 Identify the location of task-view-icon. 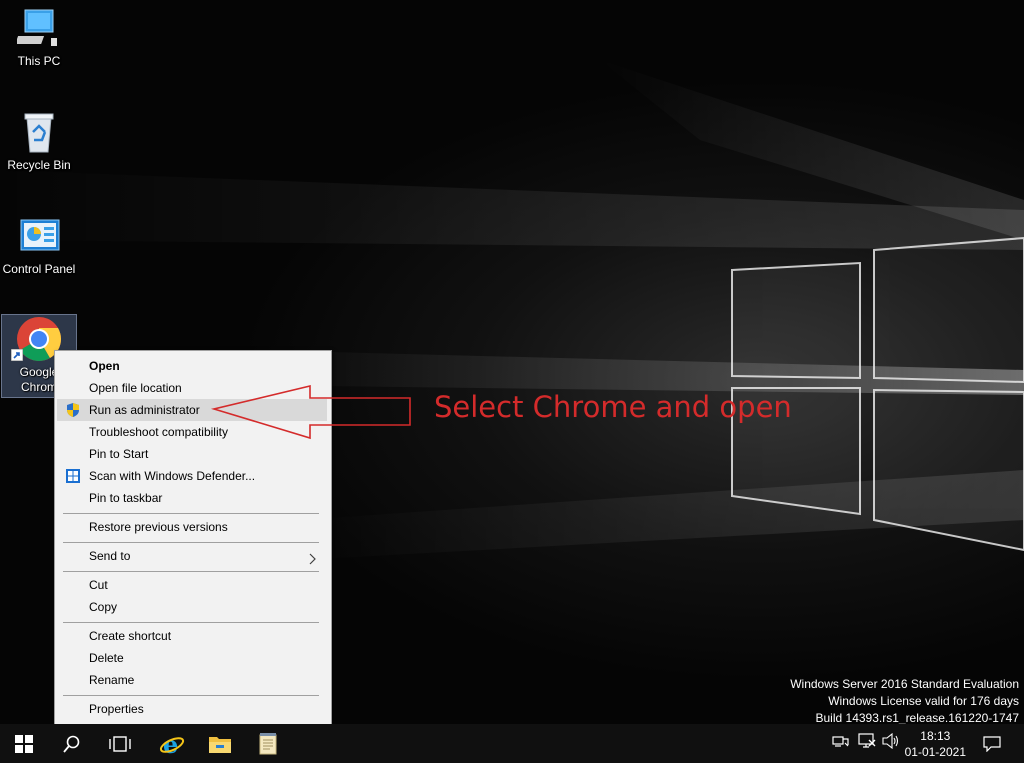
(120, 743).